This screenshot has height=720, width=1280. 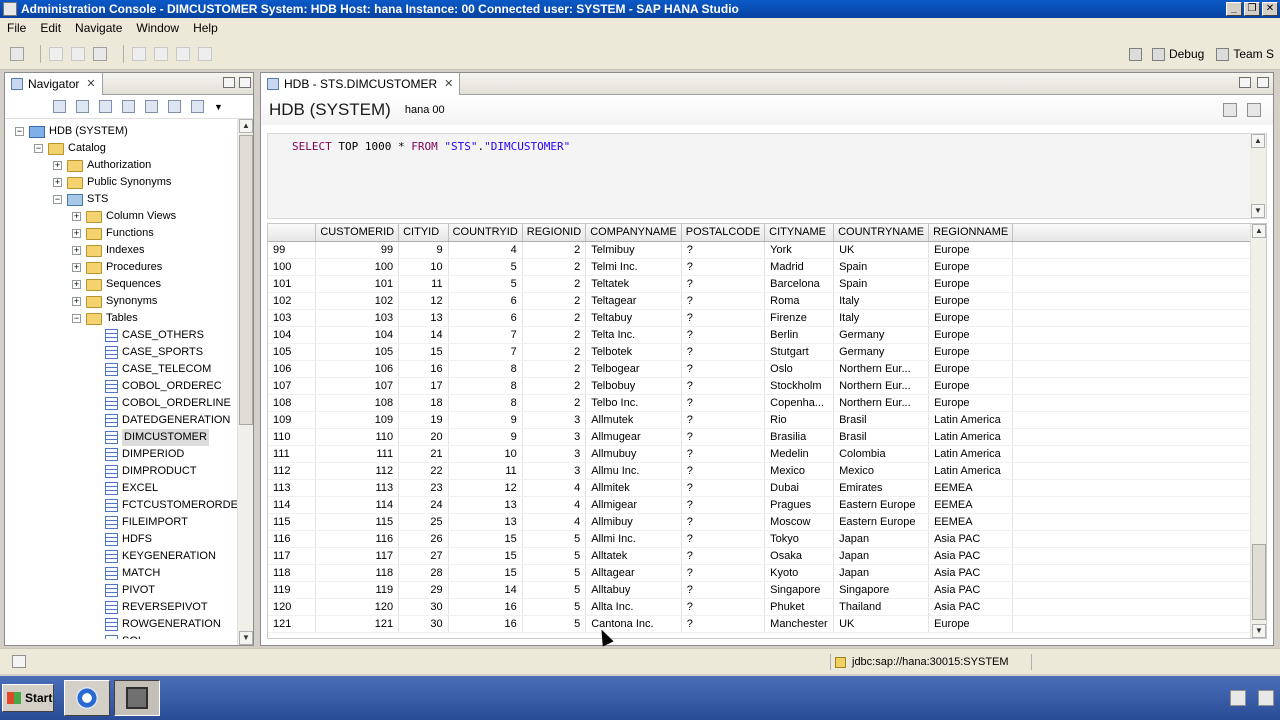 What do you see at coordinates (767, 539) in the screenshot?
I see `table-row: 116 116 26 15 5 Allmi Inc.? Tokyo Japan Asia PAC` at bounding box center [767, 539].